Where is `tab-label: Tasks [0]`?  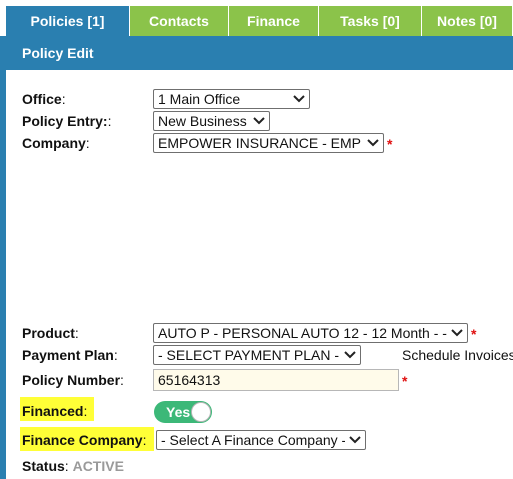 tab-label: Tasks [0] is located at coordinates (370, 21).